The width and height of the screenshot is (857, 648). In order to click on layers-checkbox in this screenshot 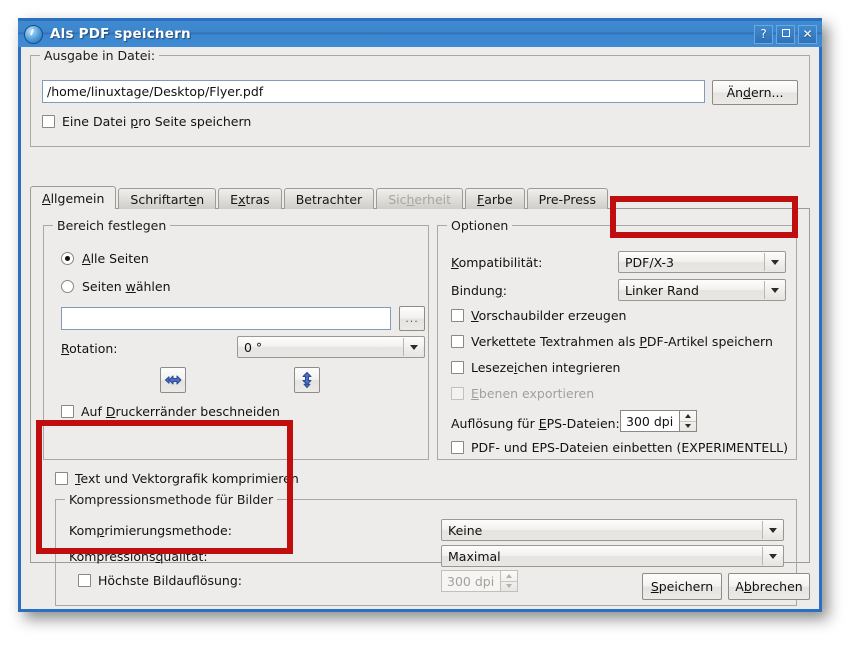, I will do `click(457, 393)`.